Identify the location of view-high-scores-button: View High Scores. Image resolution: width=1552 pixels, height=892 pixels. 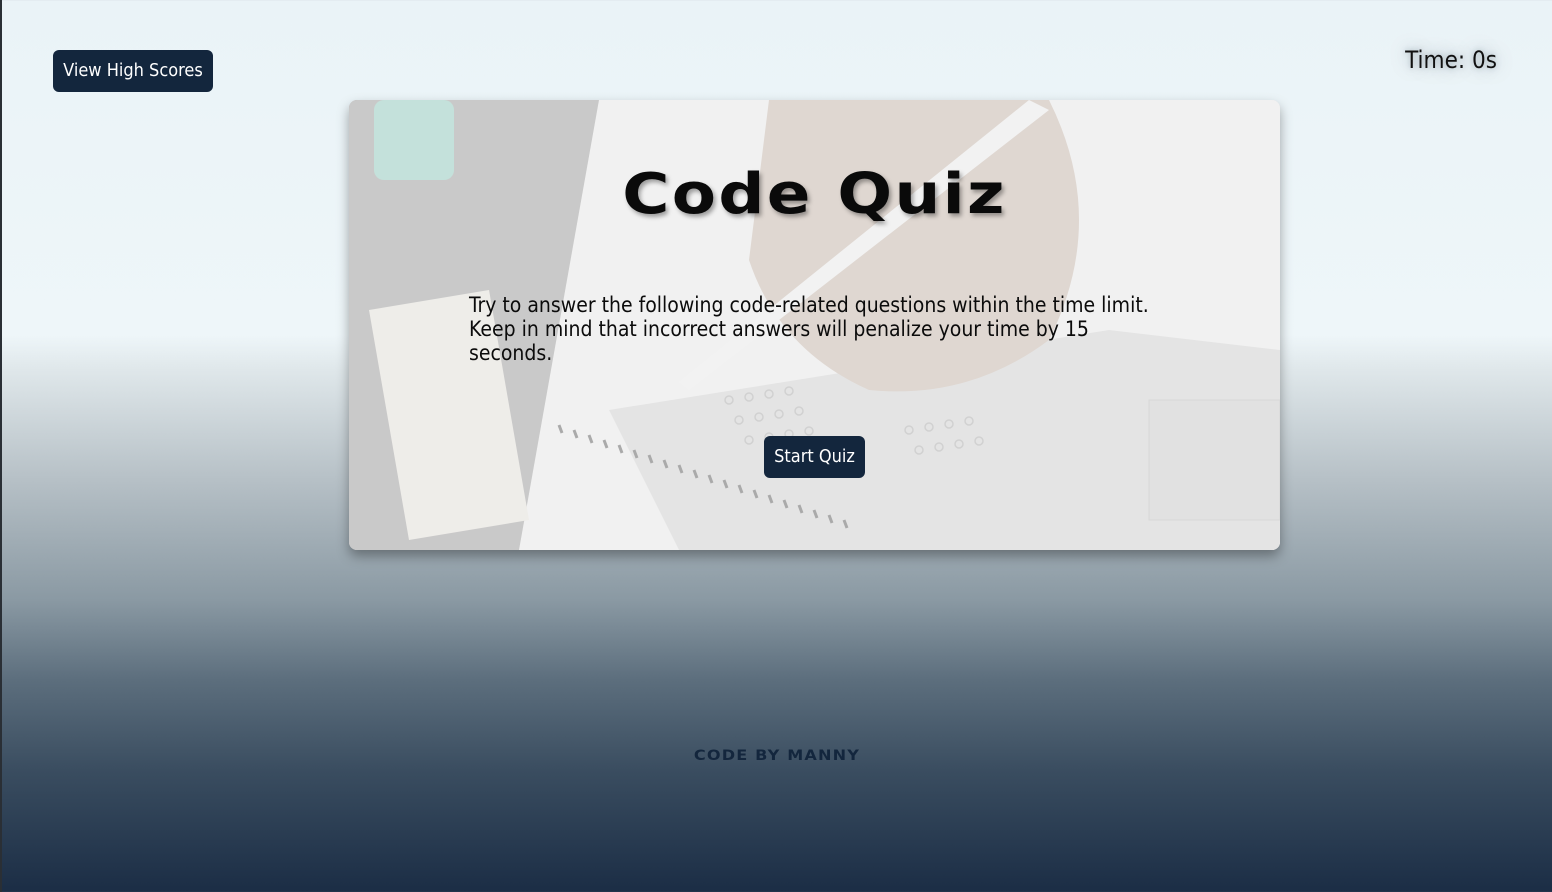
(133, 71).